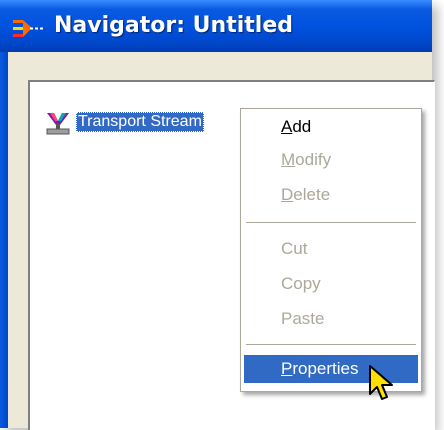 This screenshot has width=444, height=430. I want to click on arrow-pointer-icon, so click(381, 382).